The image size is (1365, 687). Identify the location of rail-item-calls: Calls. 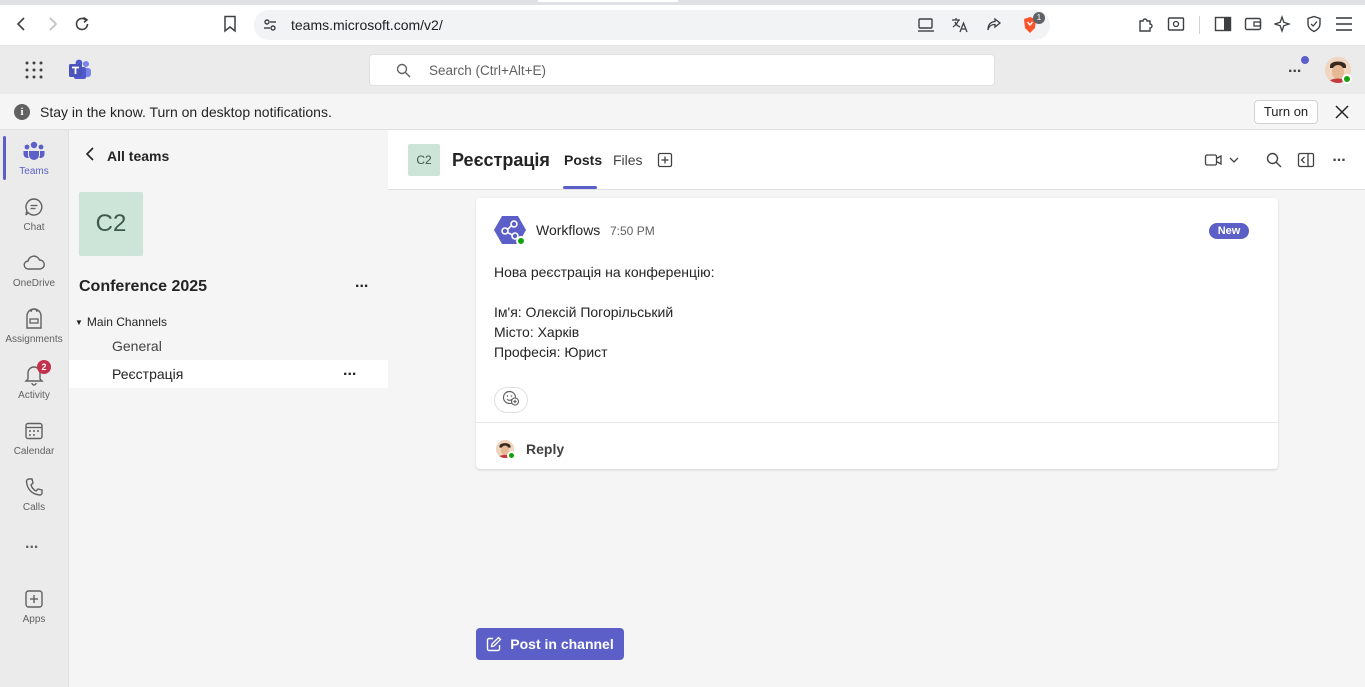
(34, 494).